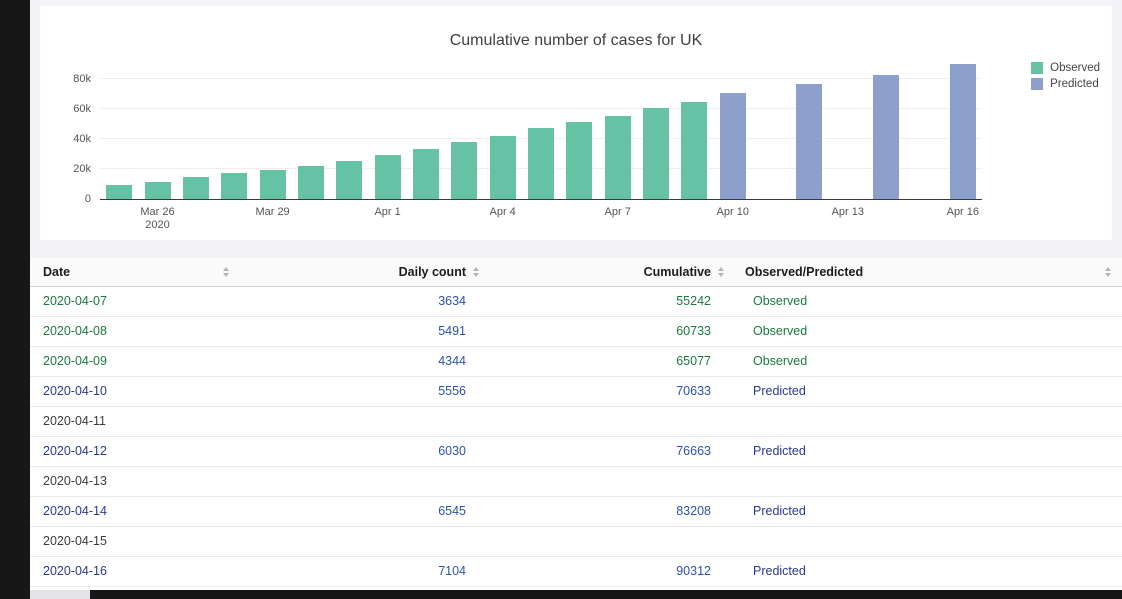 Image resolution: width=1122 pixels, height=599 pixels. I want to click on cell-date: 2020-04-13, so click(135, 481).